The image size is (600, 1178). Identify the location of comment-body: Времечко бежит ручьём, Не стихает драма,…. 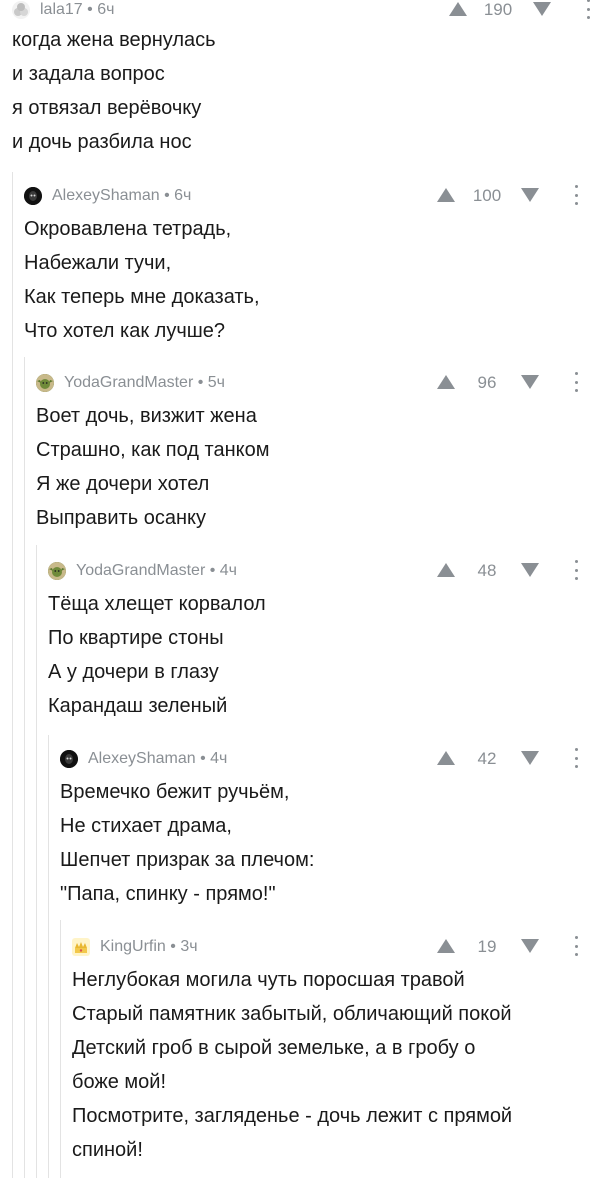
(330, 843).